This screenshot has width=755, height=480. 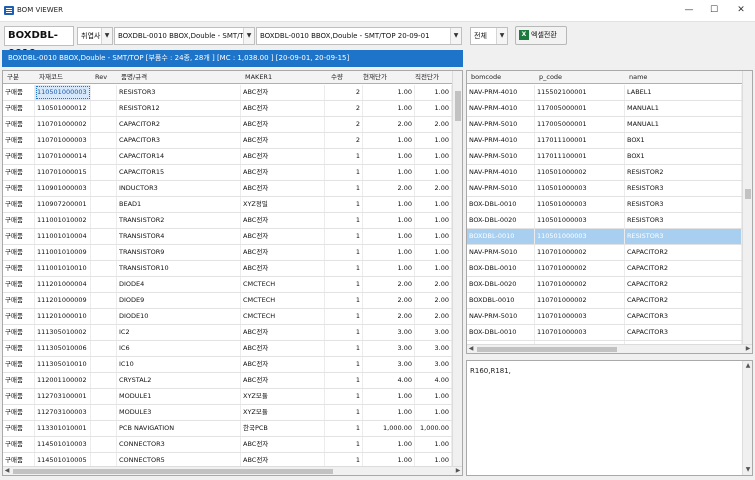 What do you see at coordinates (683, 124) in the screenshot?
I see `name-cell: MANUAL1` at bounding box center [683, 124].